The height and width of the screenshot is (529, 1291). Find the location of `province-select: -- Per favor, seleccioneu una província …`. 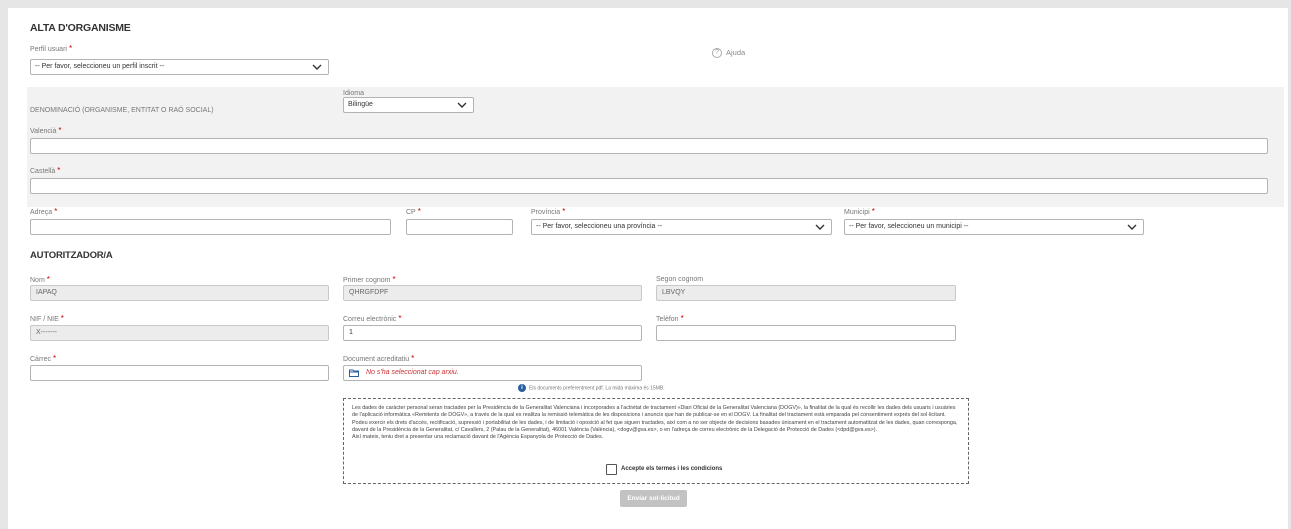

province-select: -- Per favor, seleccioneu una província … is located at coordinates (681, 227).